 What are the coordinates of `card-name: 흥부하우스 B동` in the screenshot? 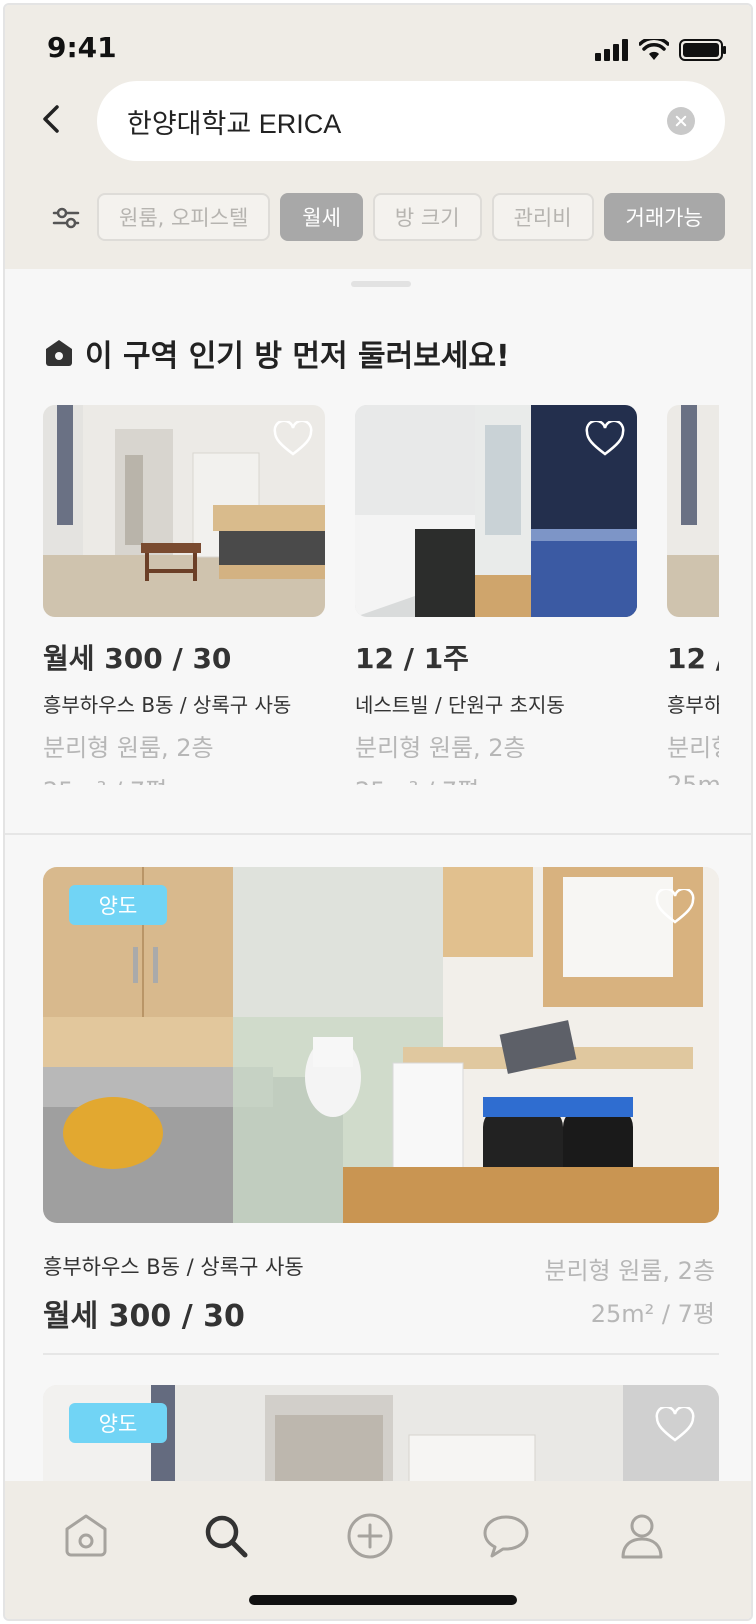 It's located at (693, 705).